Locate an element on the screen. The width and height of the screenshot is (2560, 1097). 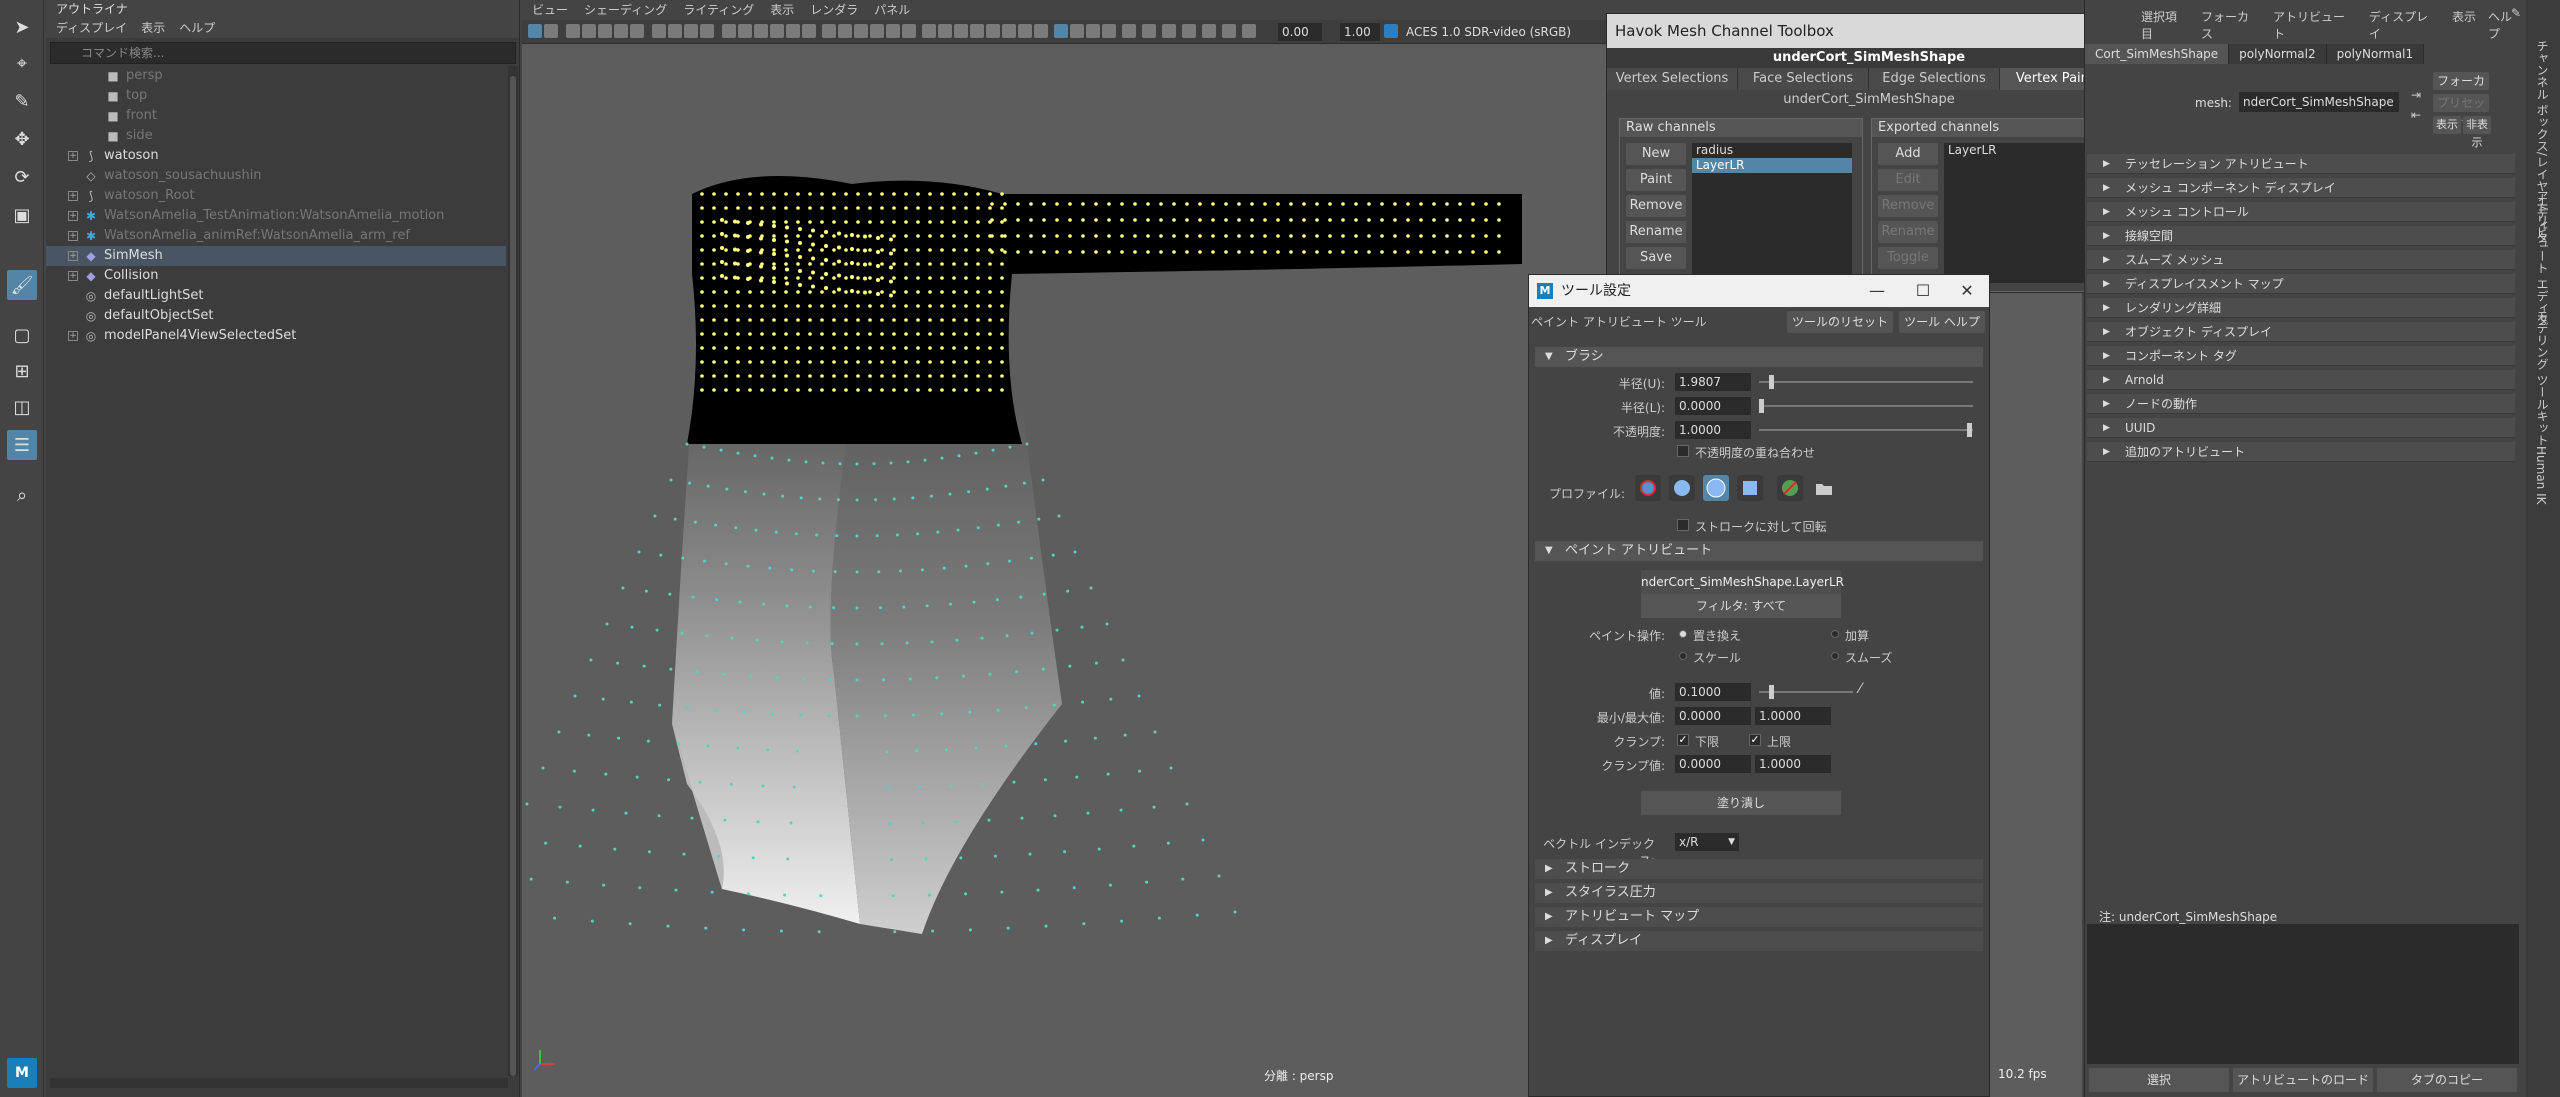
profile-square-icon is located at coordinates (1750, 488).